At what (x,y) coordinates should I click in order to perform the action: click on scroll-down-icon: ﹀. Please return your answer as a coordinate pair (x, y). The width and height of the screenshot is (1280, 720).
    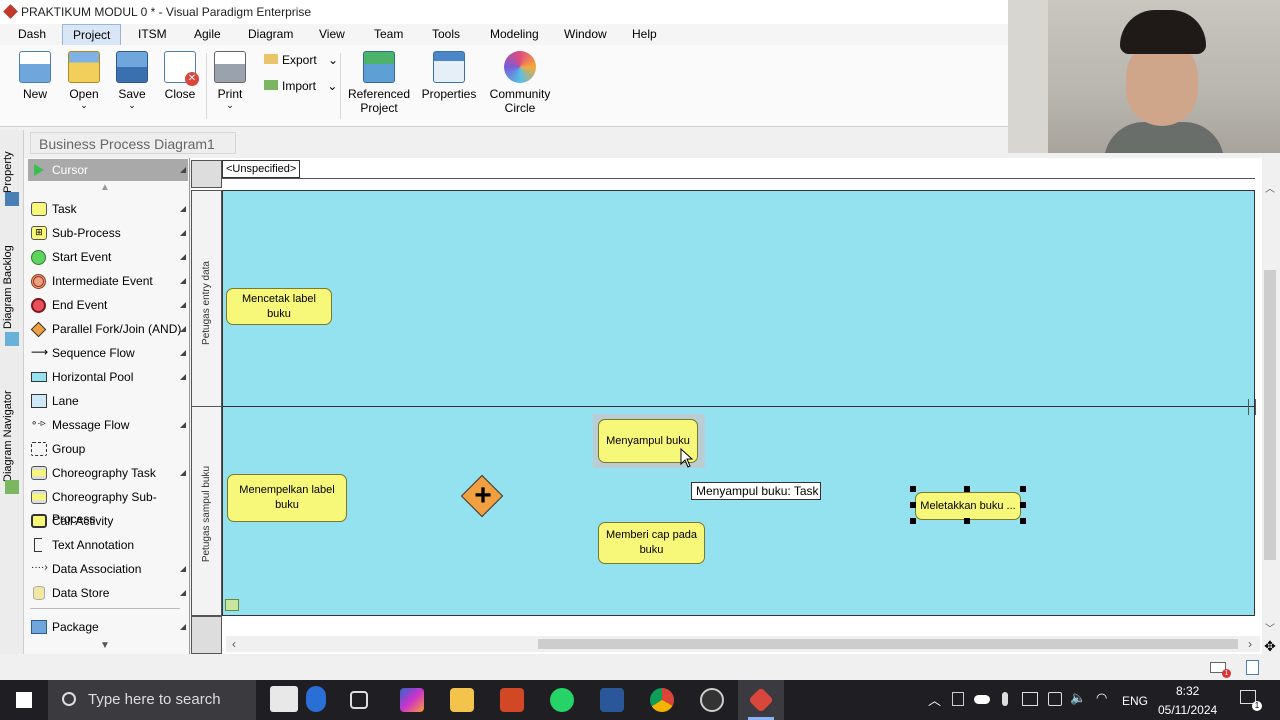
    Looking at the image, I should click on (1270, 627).